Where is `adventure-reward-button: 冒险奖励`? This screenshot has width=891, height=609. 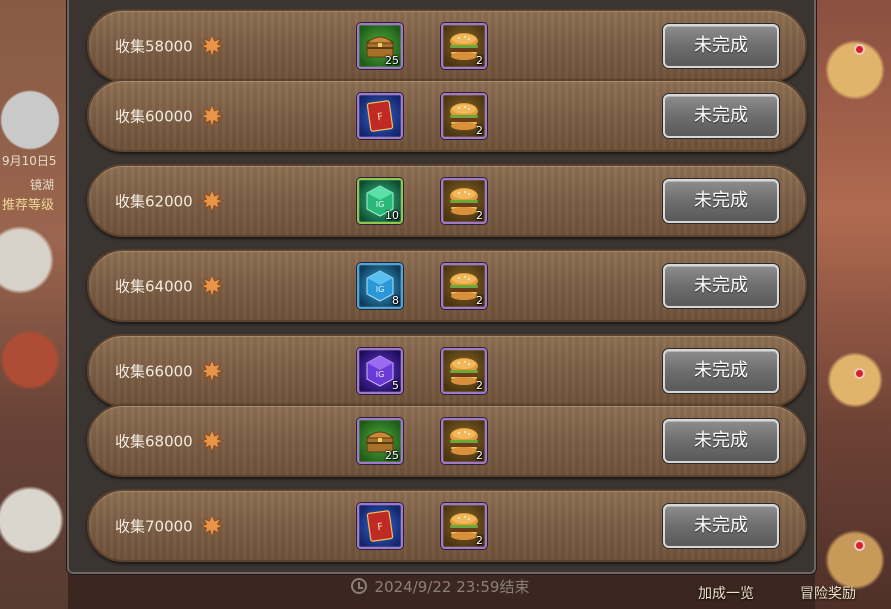 adventure-reward-button: 冒险奖励 is located at coordinates (828, 593).